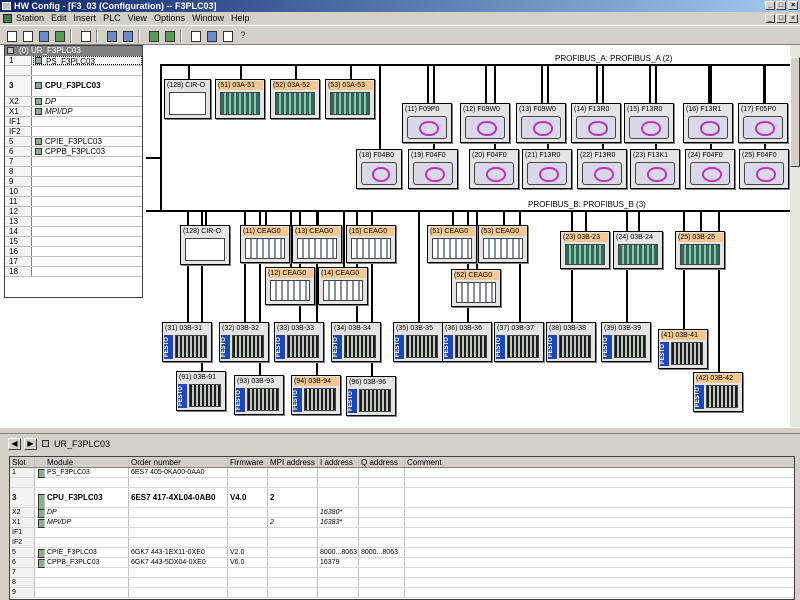 This screenshot has width=800, height=600. I want to click on rack-slot: 13, so click(73, 222).